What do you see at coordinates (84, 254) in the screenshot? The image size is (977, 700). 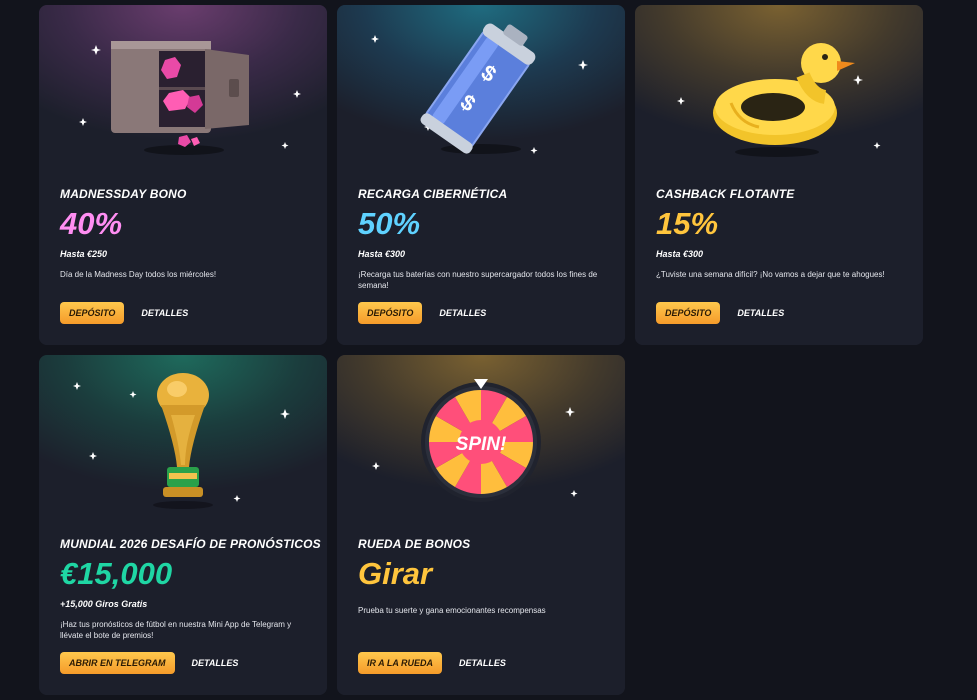 I see `promo-limit: Hasta €250` at bounding box center [84, 254].